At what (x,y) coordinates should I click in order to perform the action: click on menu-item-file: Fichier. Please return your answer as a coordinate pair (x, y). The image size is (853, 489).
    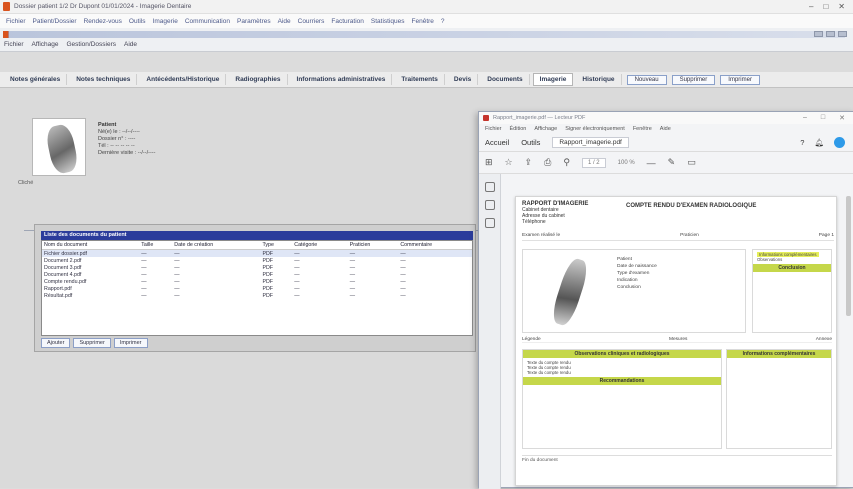
    Looking at the image, I should click on (16, 21).